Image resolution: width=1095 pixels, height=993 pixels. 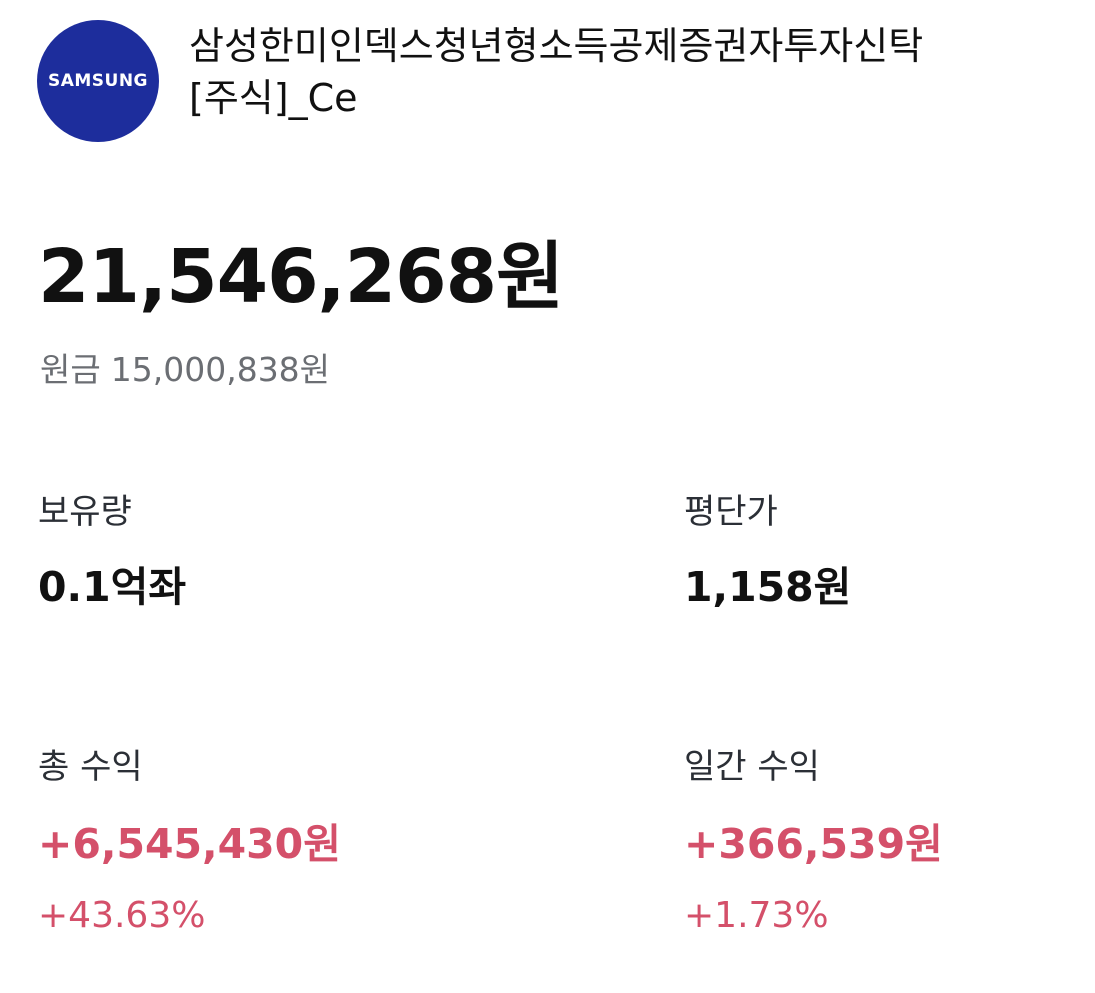 What do you see at coordinates (731, 512) in the screenshot?
I see `avg-price-label: 평단가` at bounding box center [731, 512].